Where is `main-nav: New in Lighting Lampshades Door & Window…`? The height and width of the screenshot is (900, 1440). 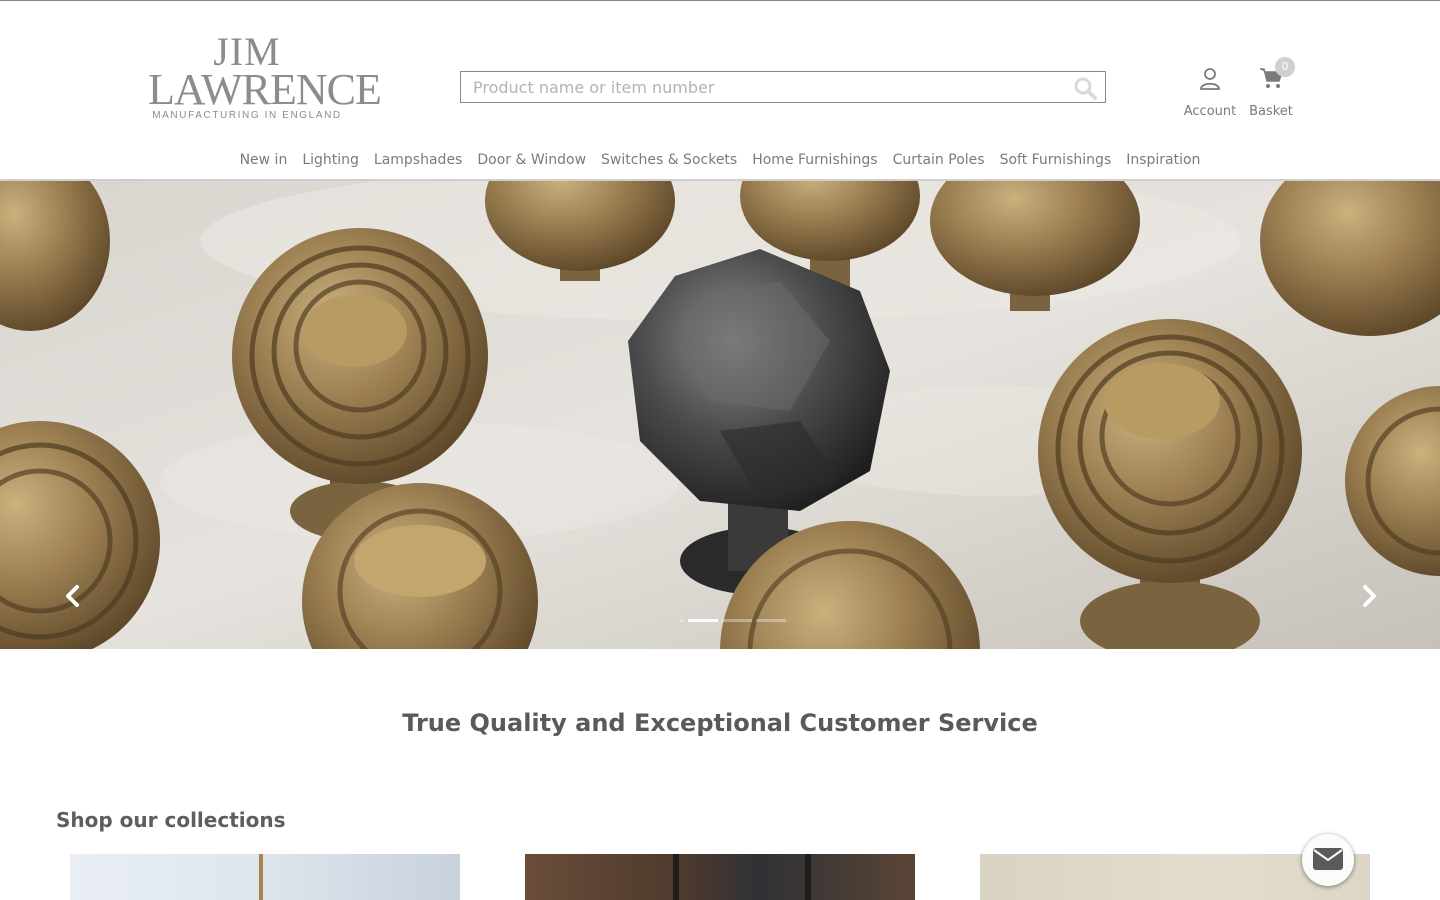
main-nav: New in Lighting Lampshades Door & Window… is located at coordinates (720, 160).